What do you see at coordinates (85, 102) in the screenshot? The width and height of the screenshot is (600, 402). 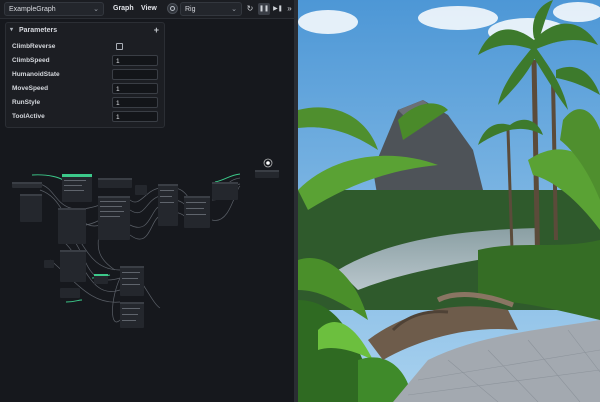 I see `param-row-runstyle: RunStyle 1` at bounding box center [85, 102].